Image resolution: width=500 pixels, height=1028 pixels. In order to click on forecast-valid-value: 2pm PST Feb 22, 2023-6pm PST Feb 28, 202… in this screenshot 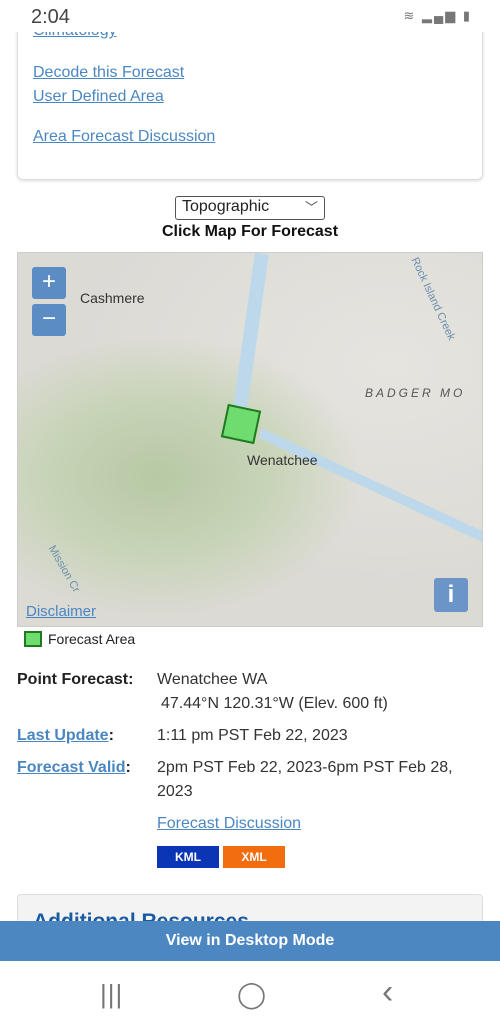, I will do `click(305, 779)`.